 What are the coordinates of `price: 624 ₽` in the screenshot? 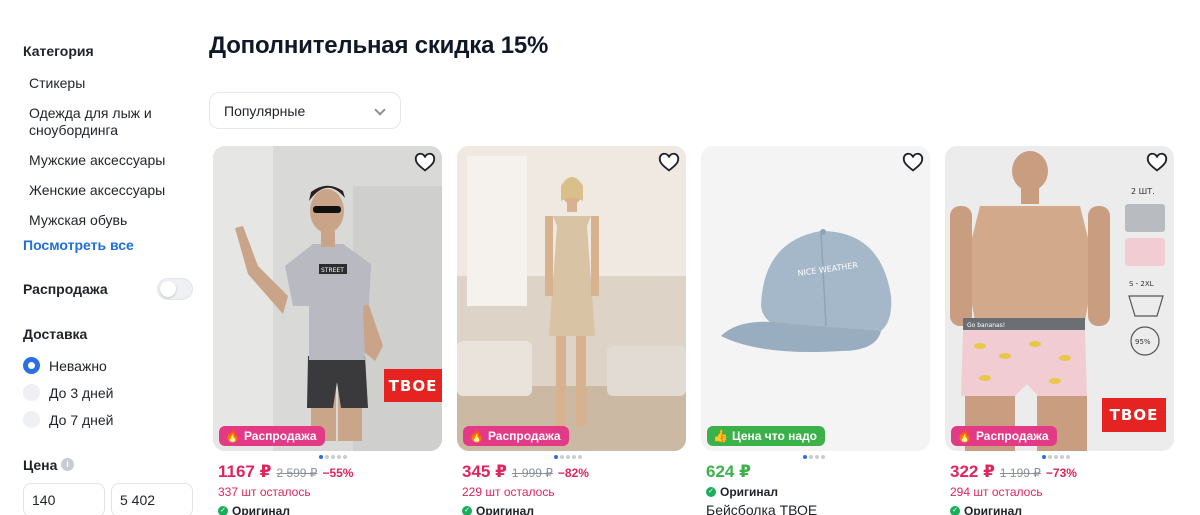 It's located at (728, 471).